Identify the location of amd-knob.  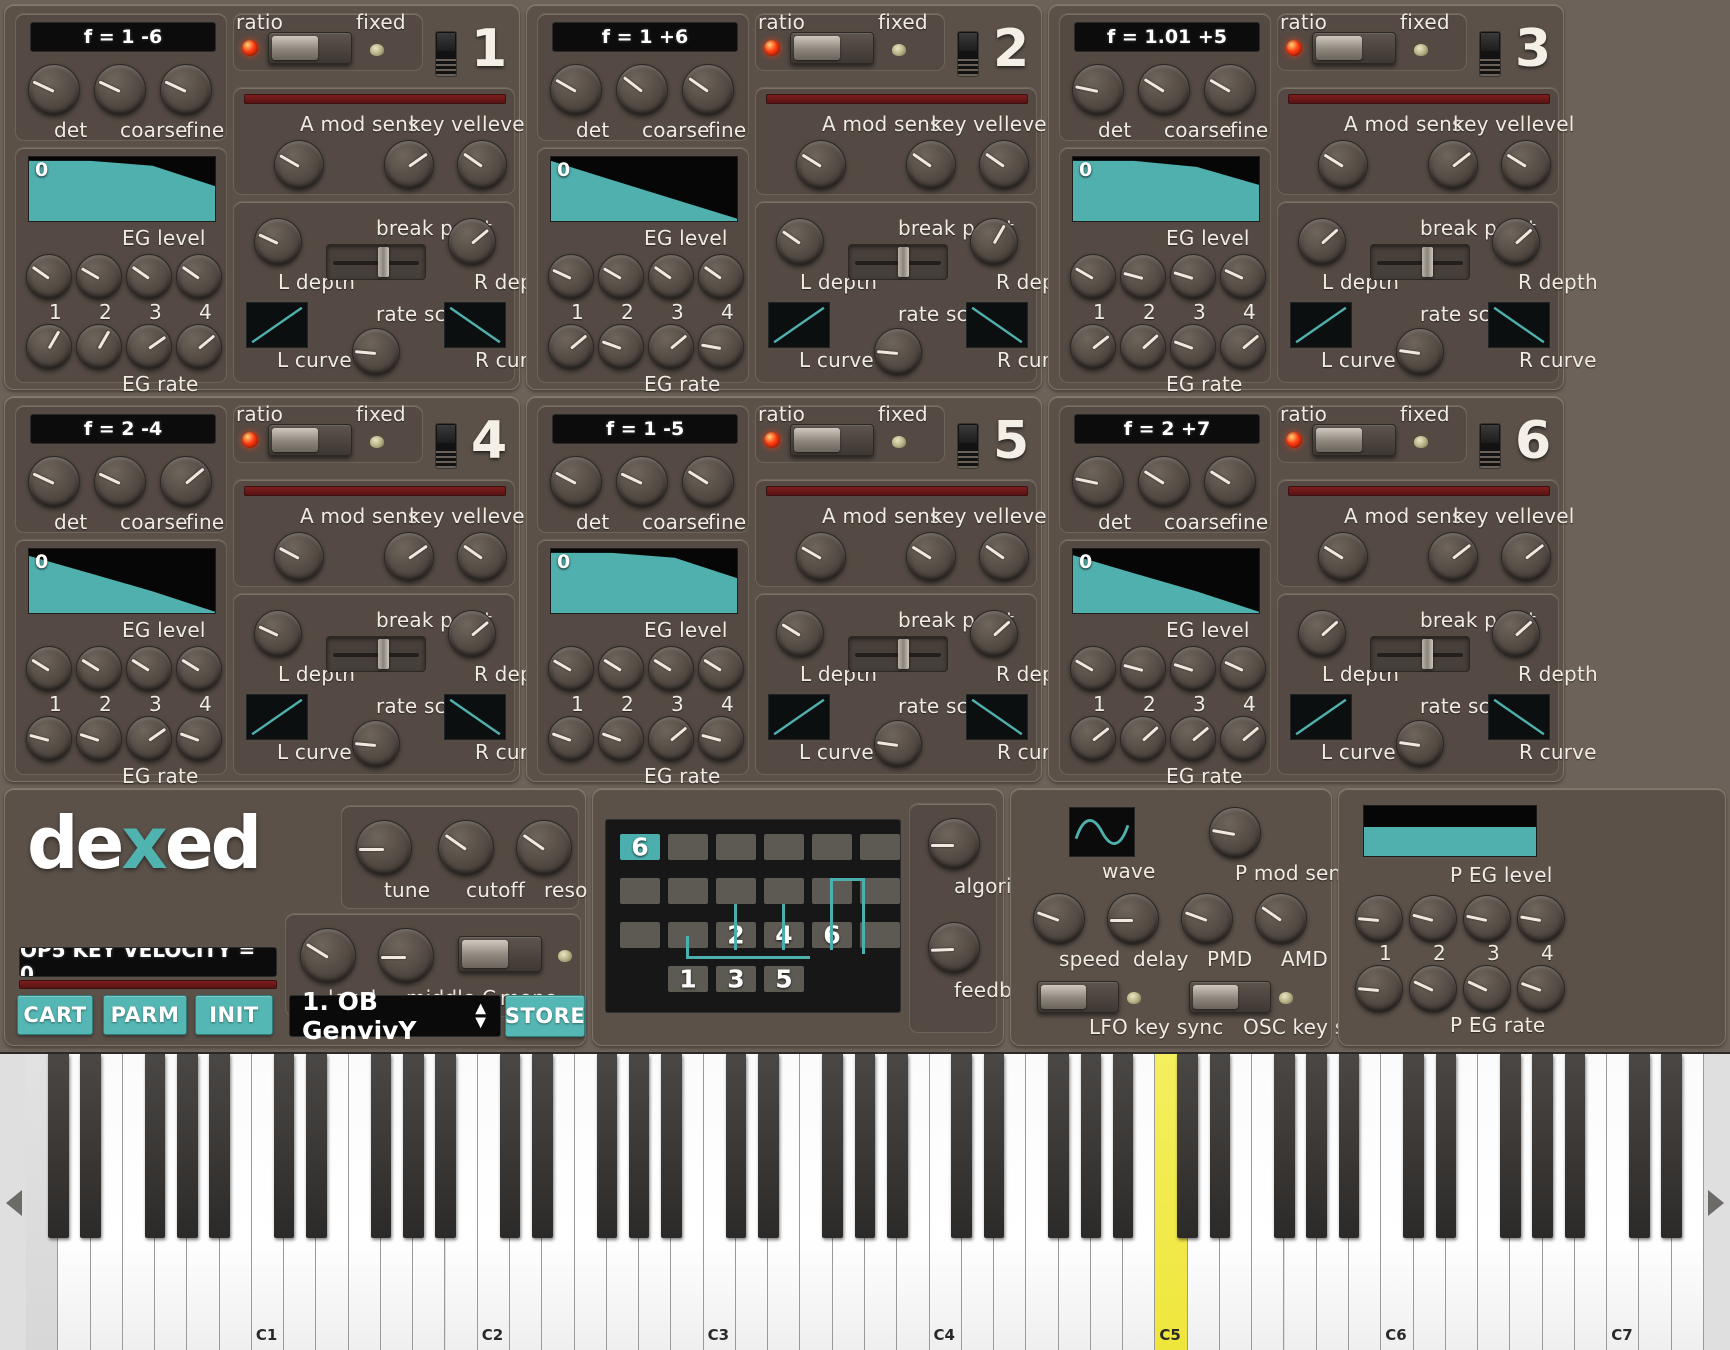
(1281, 919).